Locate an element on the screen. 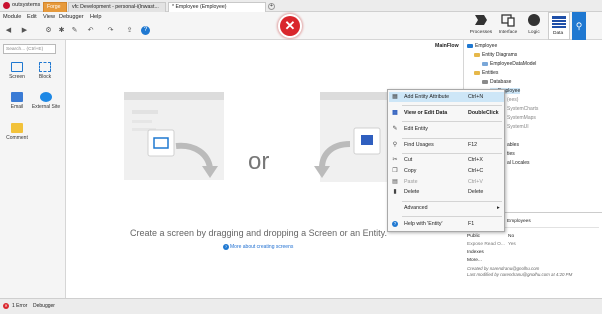  menu-help: Help is located at coordinates (96, 17).